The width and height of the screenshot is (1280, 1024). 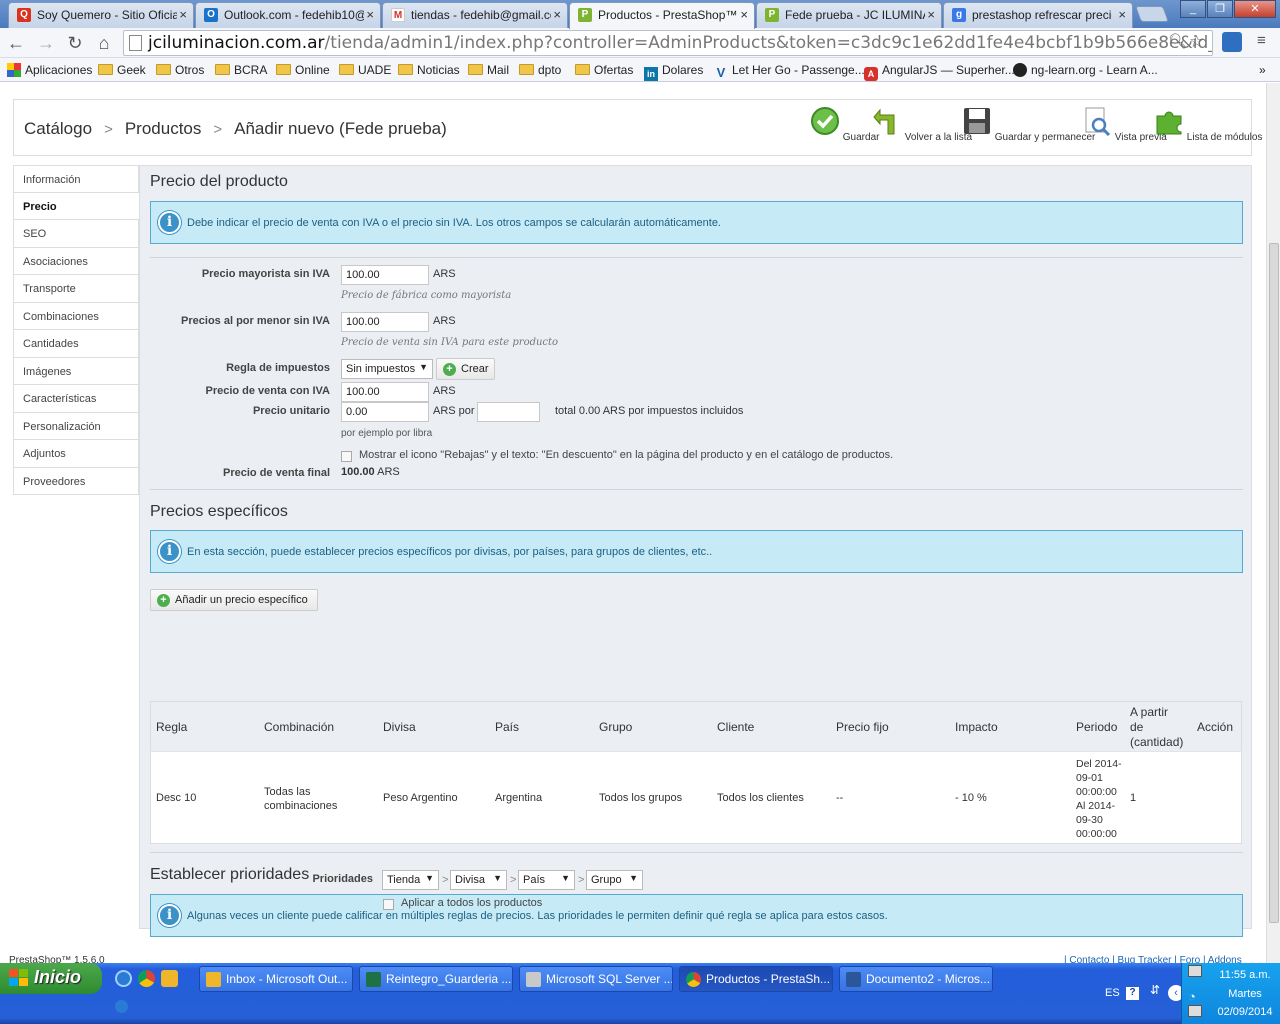 What do you see at coordinates (76, 316) in the screenshot?
I see `tab-combinaciones: Combinaciones` at bounding box center [76, 316].